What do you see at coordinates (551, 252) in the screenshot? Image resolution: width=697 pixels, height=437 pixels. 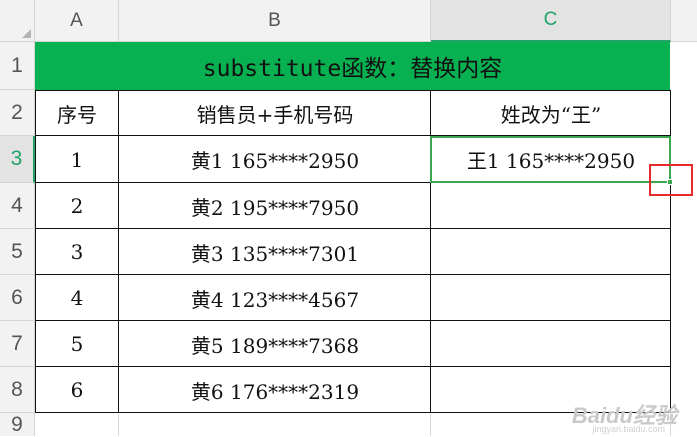 I see `cell-c5` at bounding box center [551, 252].